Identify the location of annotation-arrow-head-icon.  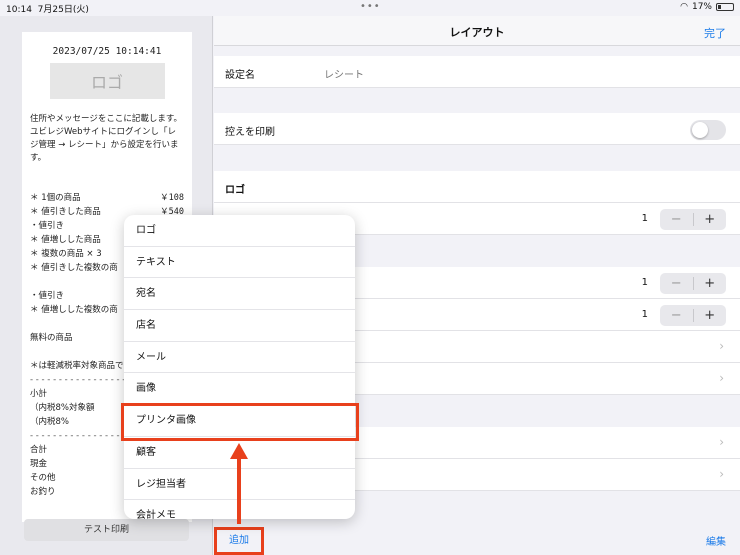
(239, 451).